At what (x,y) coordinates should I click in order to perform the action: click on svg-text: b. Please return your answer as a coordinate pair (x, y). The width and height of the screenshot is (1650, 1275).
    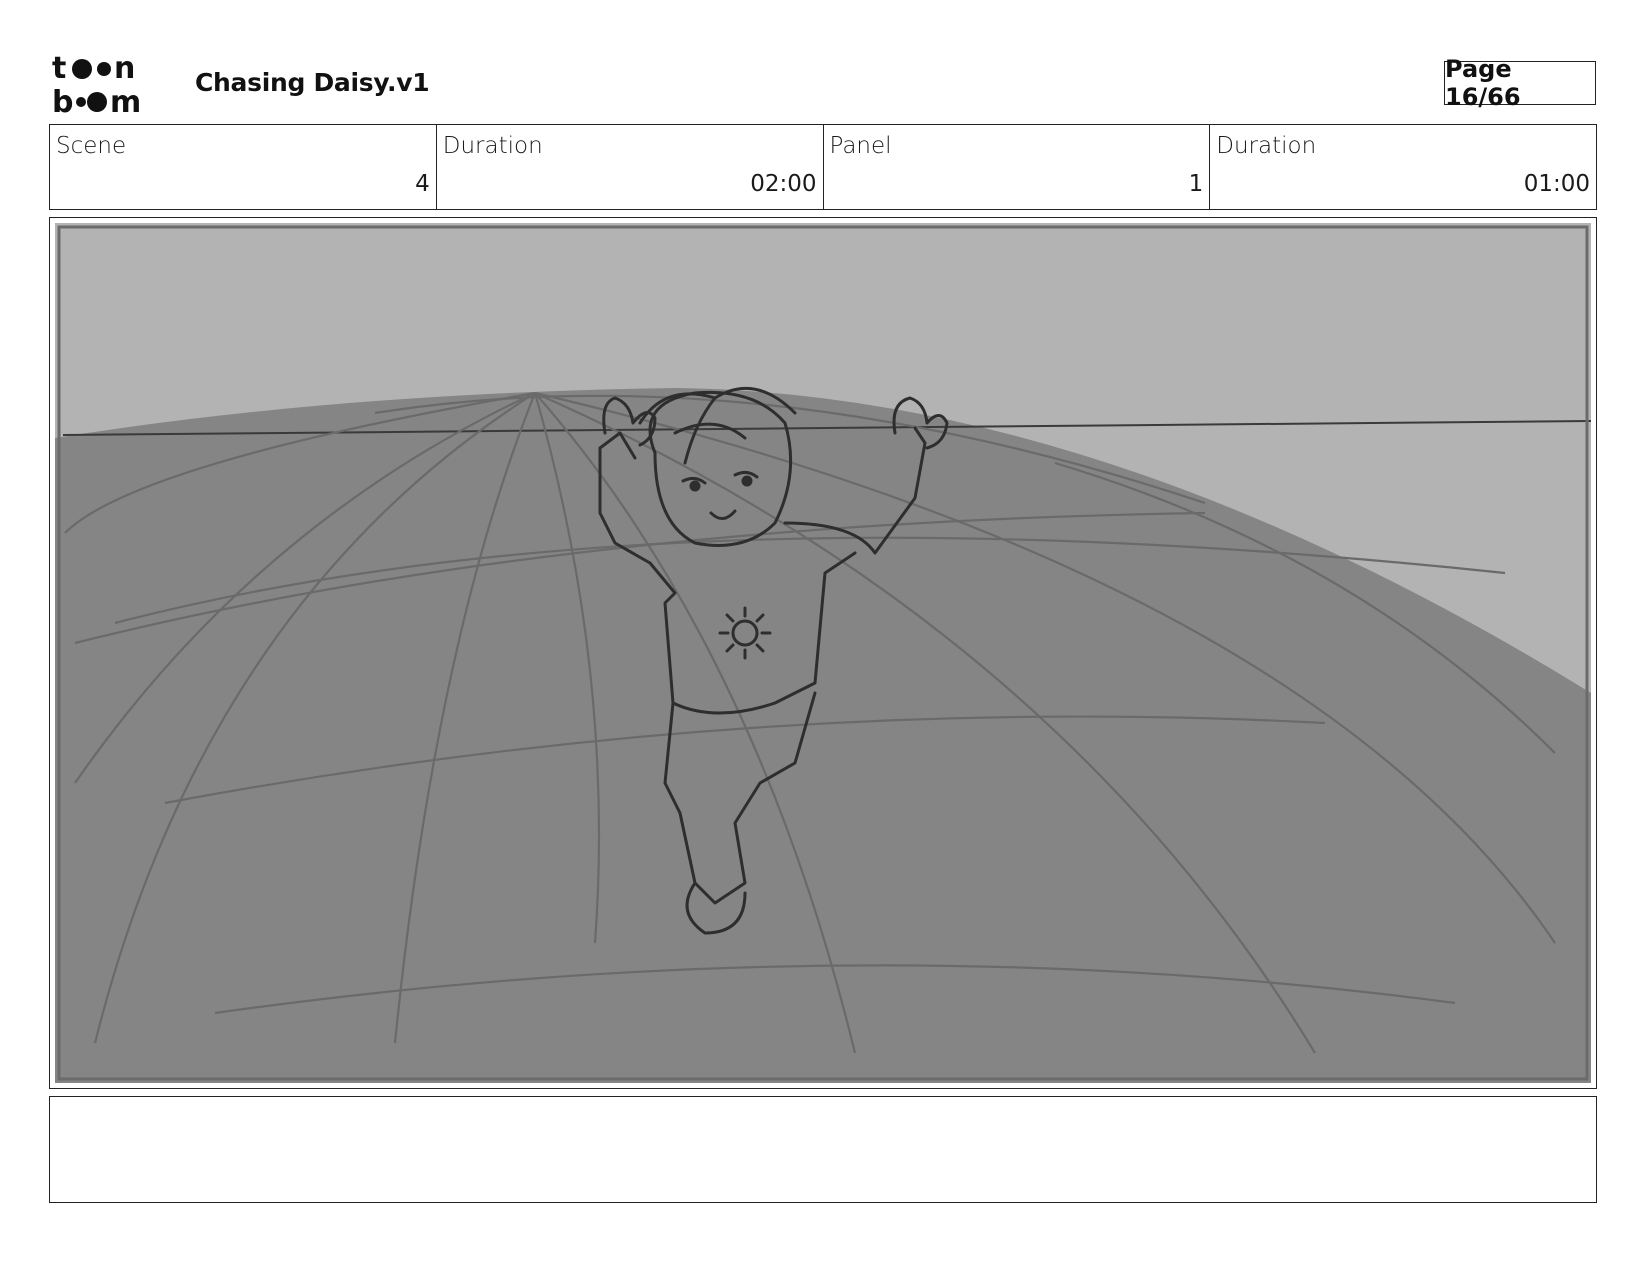
    Looking at the image, I should click on (62, 100).